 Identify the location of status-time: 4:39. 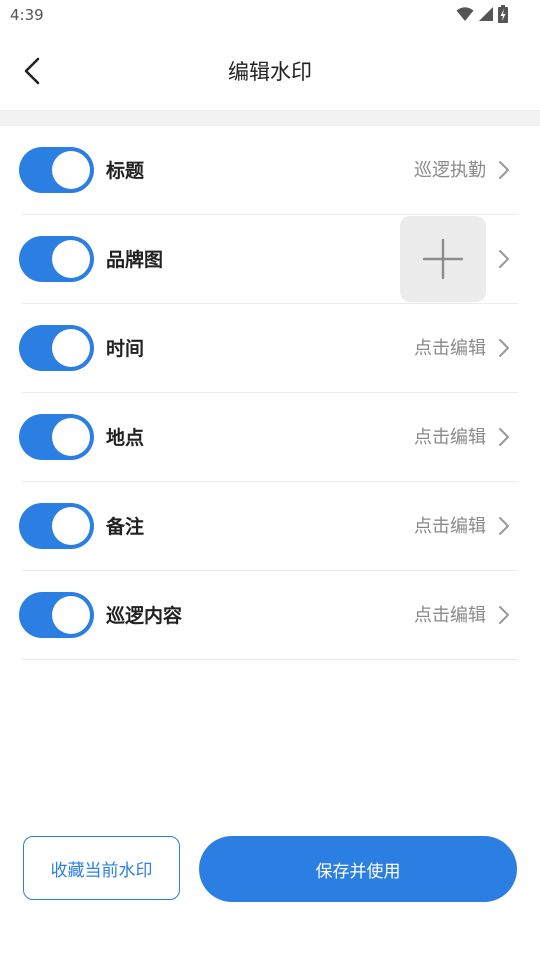
(27, 15).